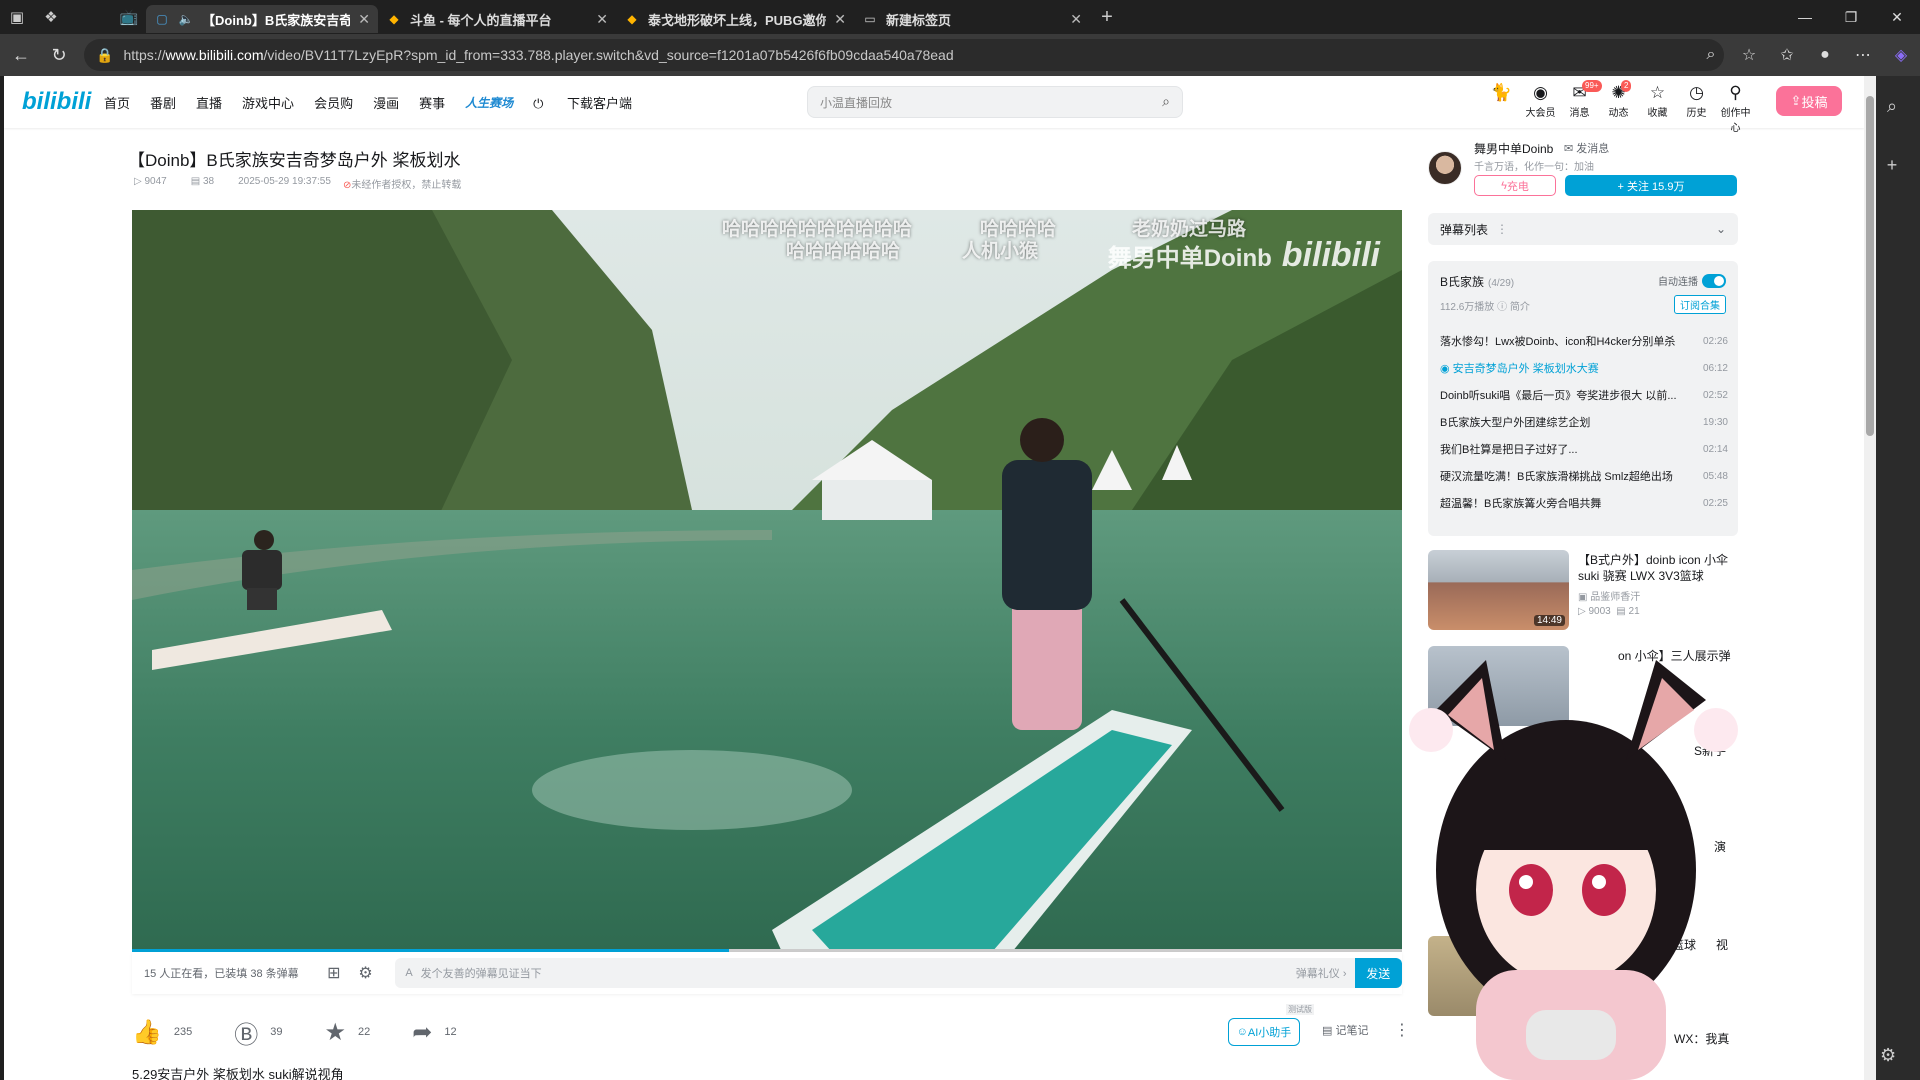 Image resolution: width=1920 pixels, height=1080 pixels. I want to click on chevron-down-icon: ⌄, so click(1721, 229).